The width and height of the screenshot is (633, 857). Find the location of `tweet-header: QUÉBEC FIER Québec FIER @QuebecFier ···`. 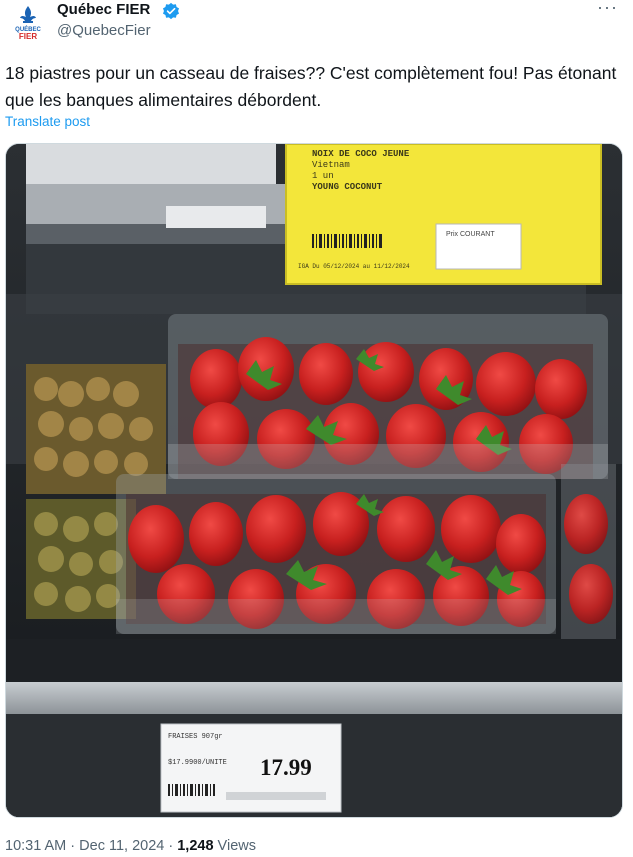

tweet-header: QUÉBEC FIER Québec FIER @QuebecFier ··· is located at coordinates (316, 26).